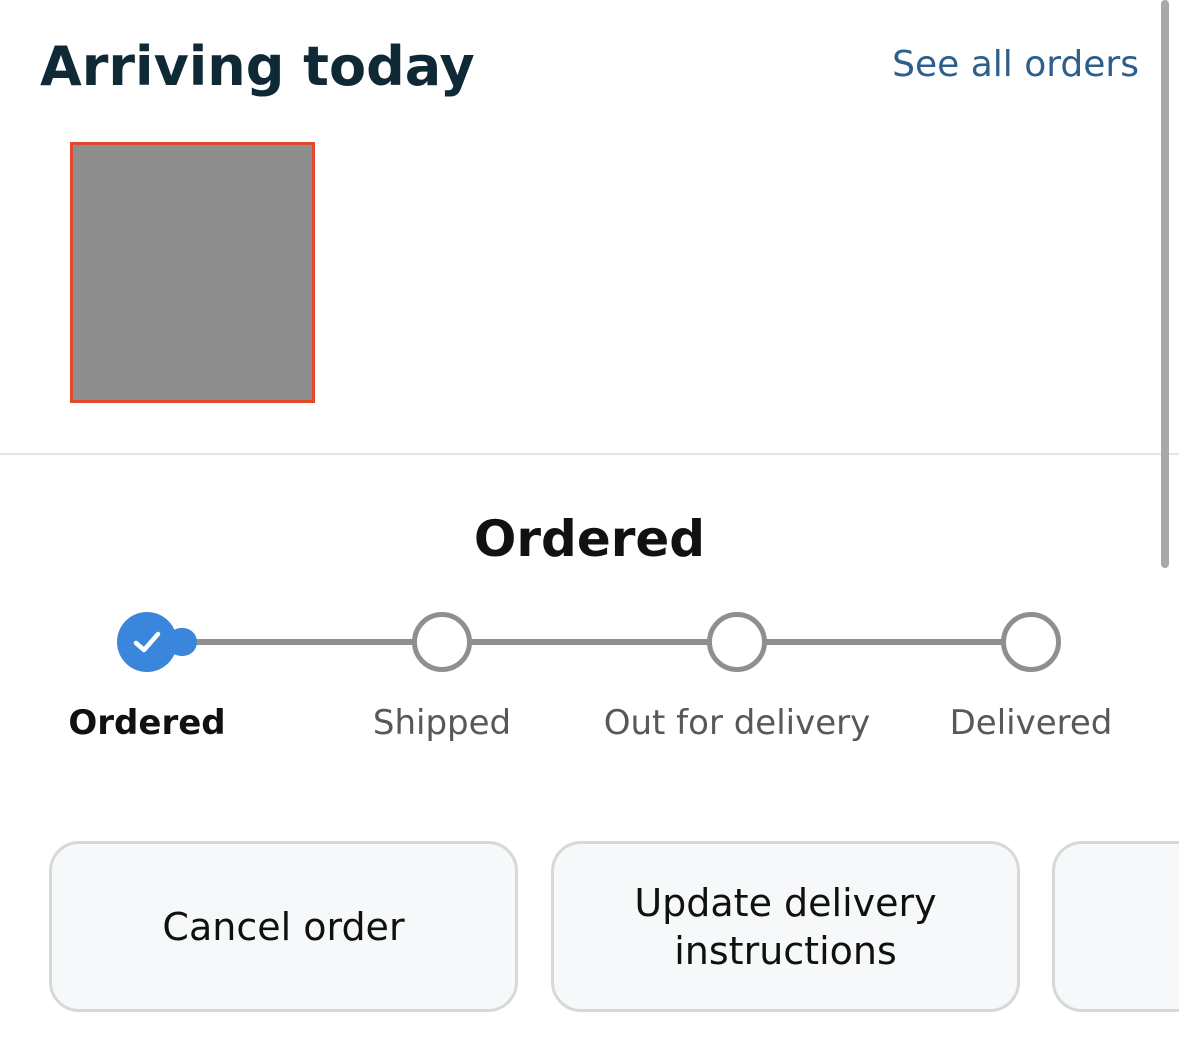 This screenshot has height=1056, width=1179. I want to click on update-delivery-instructions-button: Update delivery instructions, so click(785, 926).